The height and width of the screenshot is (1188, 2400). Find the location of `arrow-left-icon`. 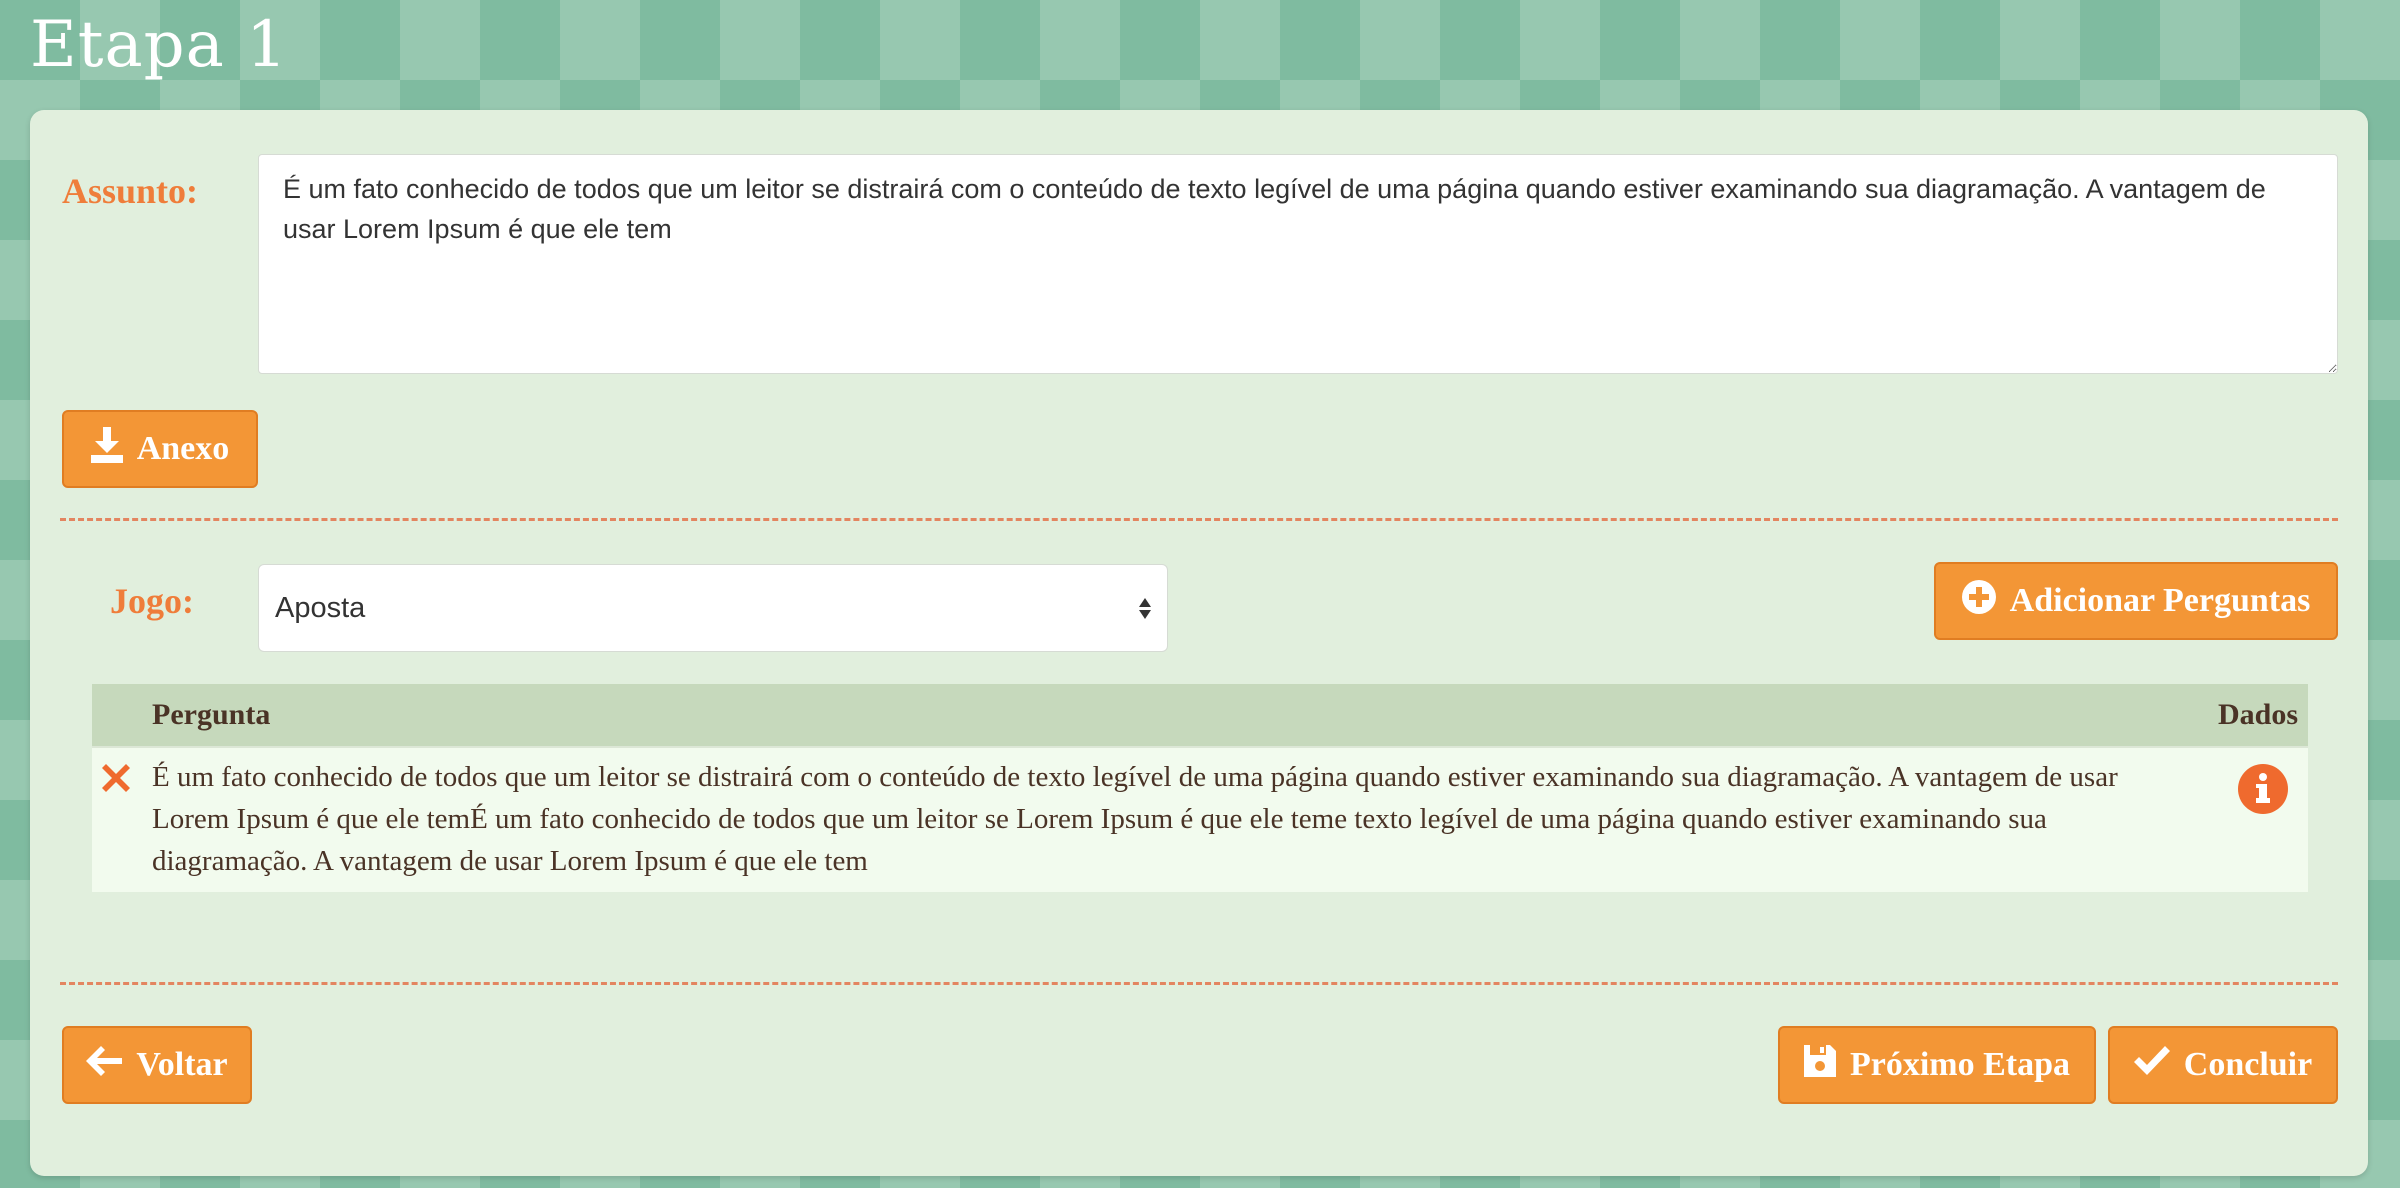

arrow-left-icon is located at coordinates (104, 1065).